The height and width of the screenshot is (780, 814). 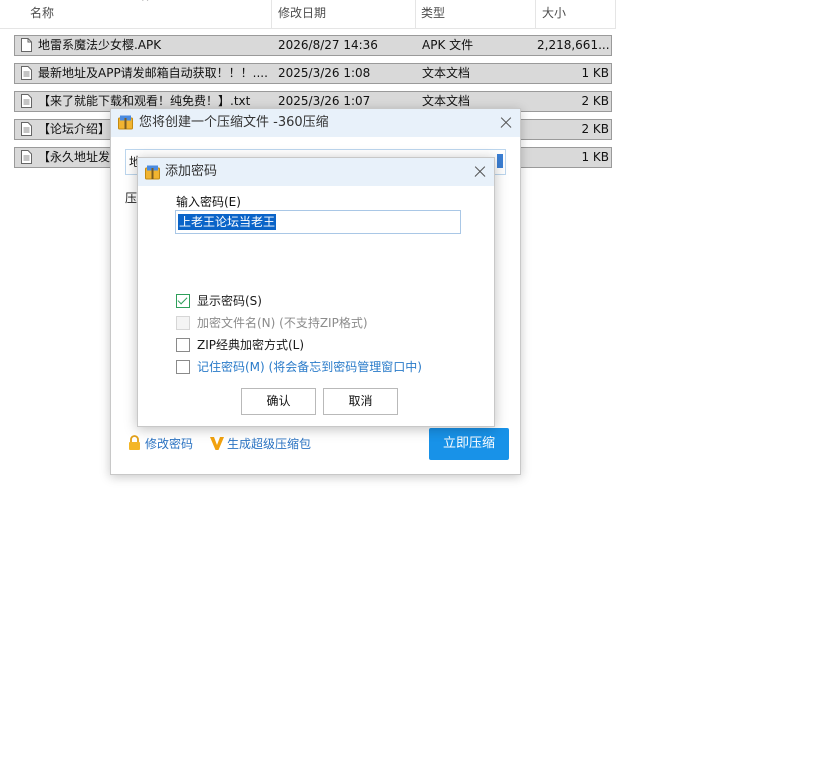 What do you see at coordinates (360, 401) in the screenshot?
I see `cancel-button: 取消` at bounding box center [360, 401].